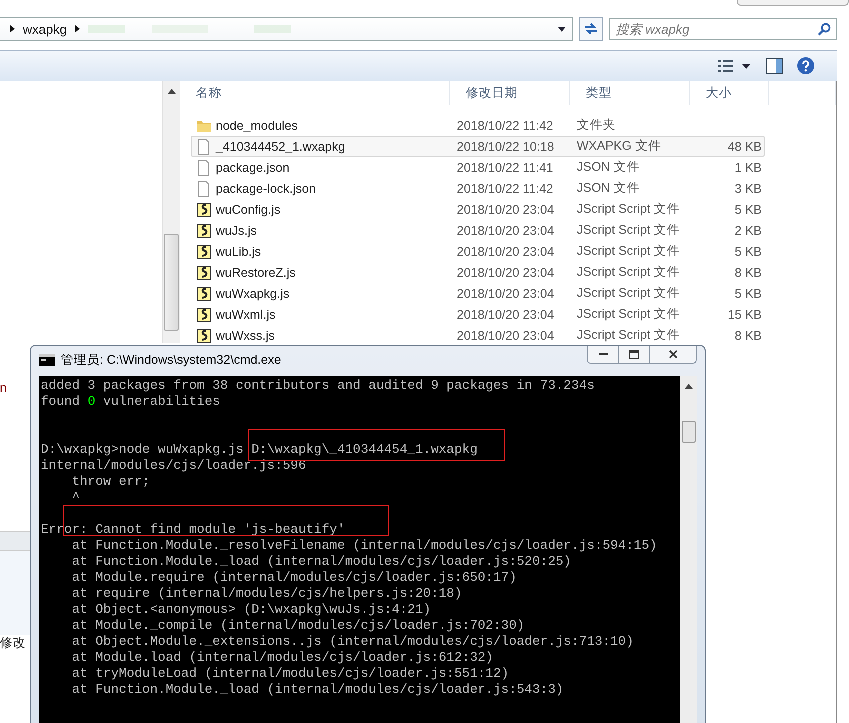 The width and height of the screenshot is (849, 723). Describe the element at coordinates (257, 125) in the screenshot. I see `file-name: node_modules` at that location.